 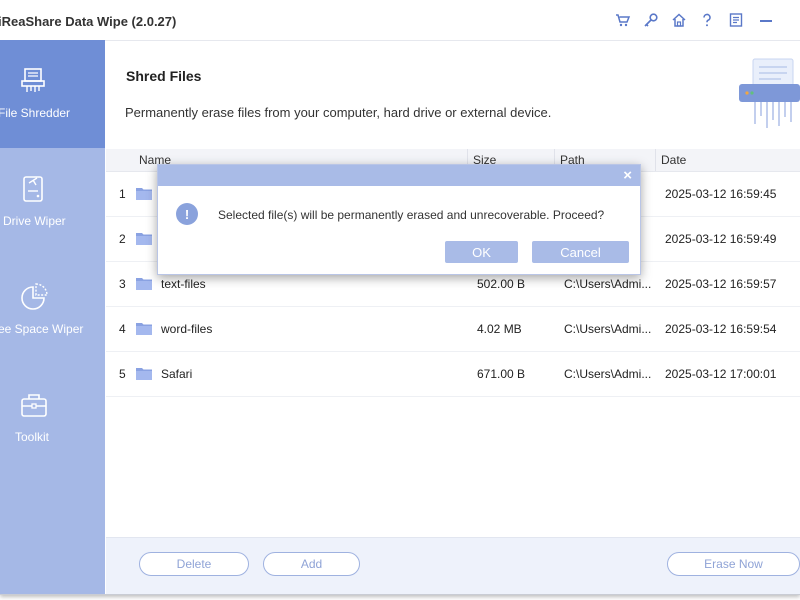 What do you see at coordinates (707, 20) in the screenshot?
I see `help-icon` at bounding box center [707, 20].